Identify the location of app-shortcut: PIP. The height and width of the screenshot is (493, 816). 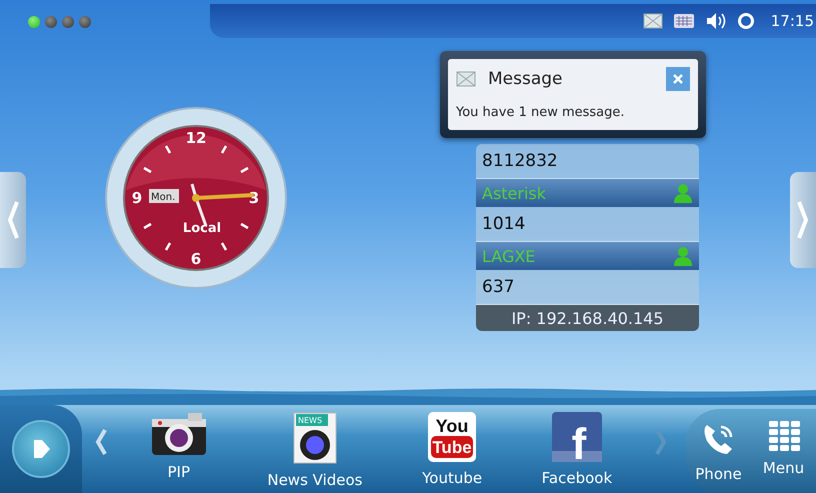
(179, 449).